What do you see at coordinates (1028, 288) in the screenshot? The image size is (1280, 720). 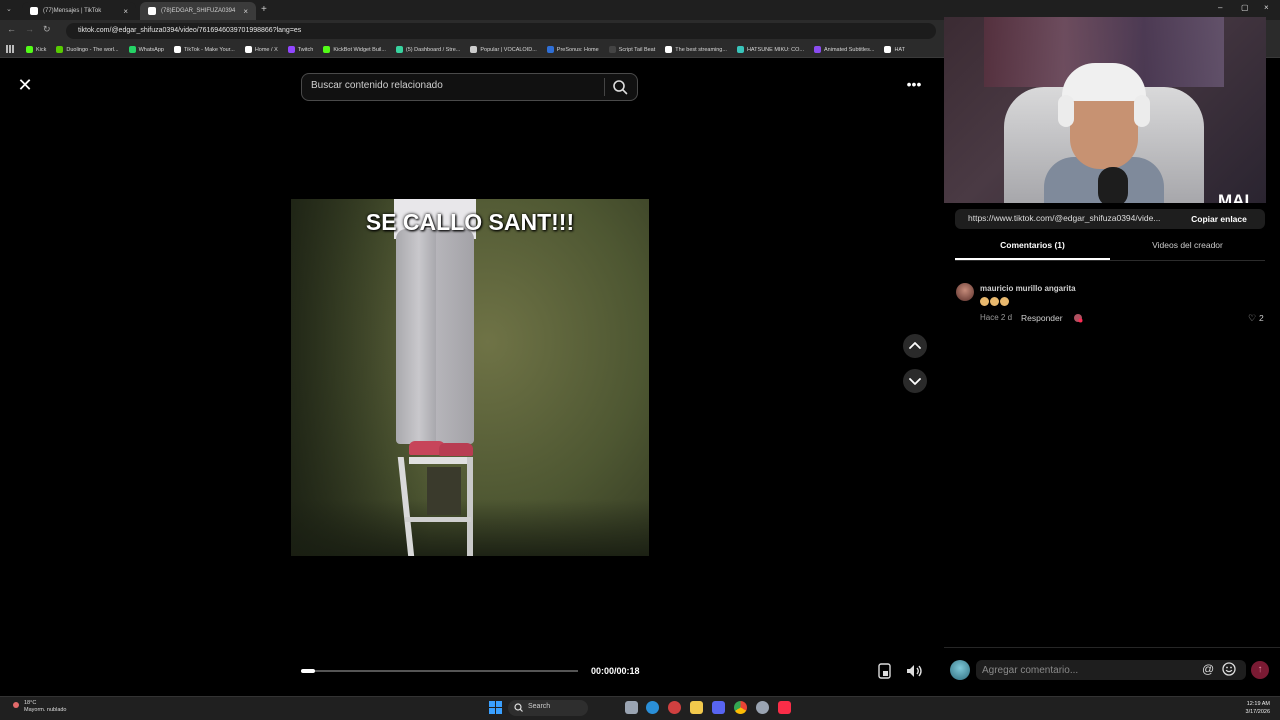 I see `comment-username: mauricio murillo angarita` at bounding box center [1028, 288].